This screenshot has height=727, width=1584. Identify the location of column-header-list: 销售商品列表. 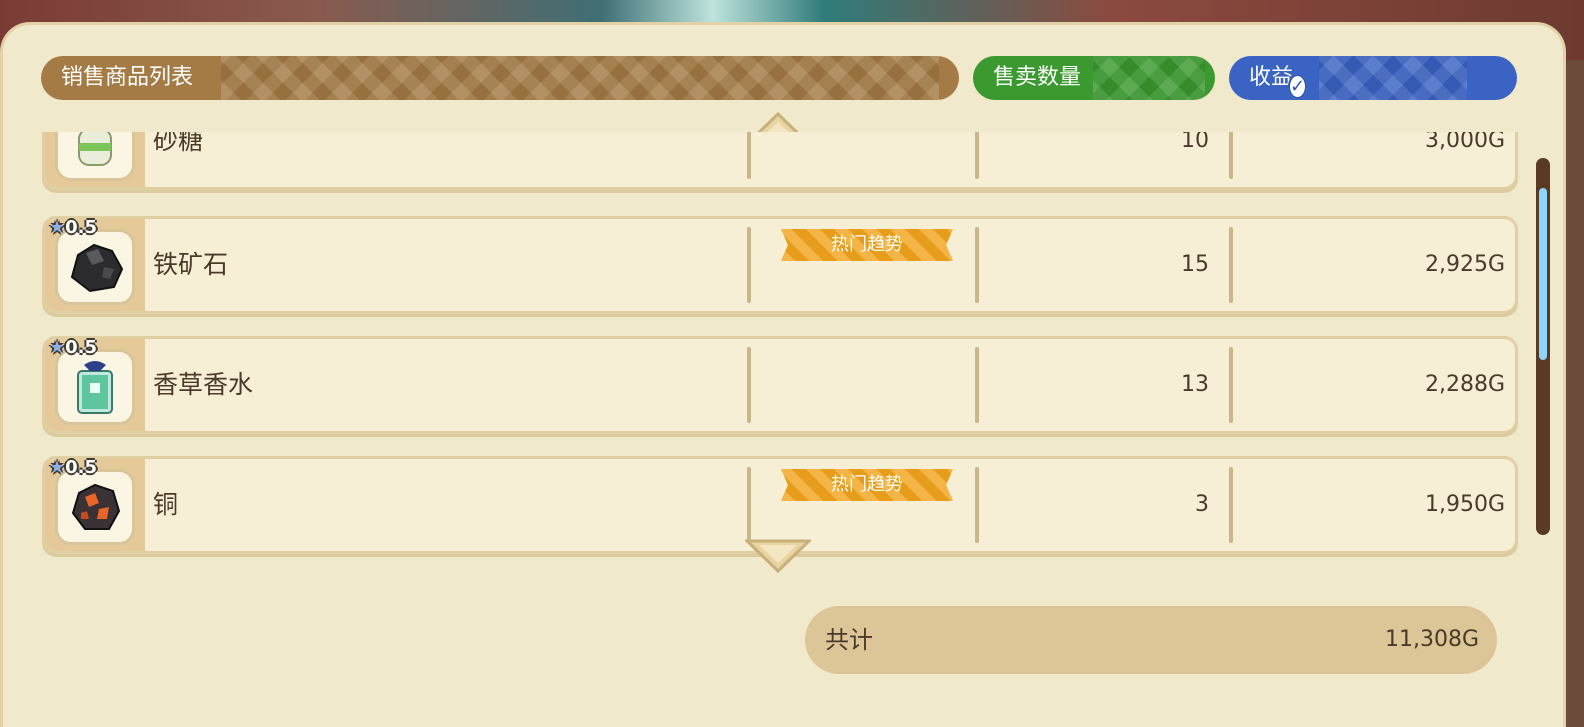
(500, 78).